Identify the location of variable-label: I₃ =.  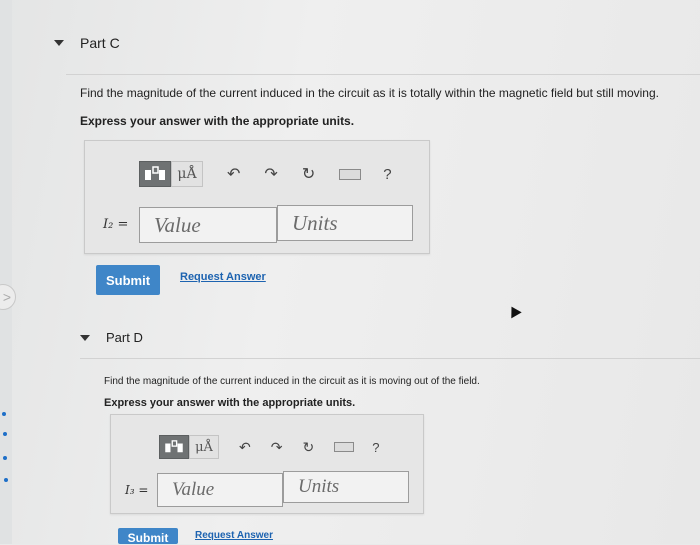
(137, 490).